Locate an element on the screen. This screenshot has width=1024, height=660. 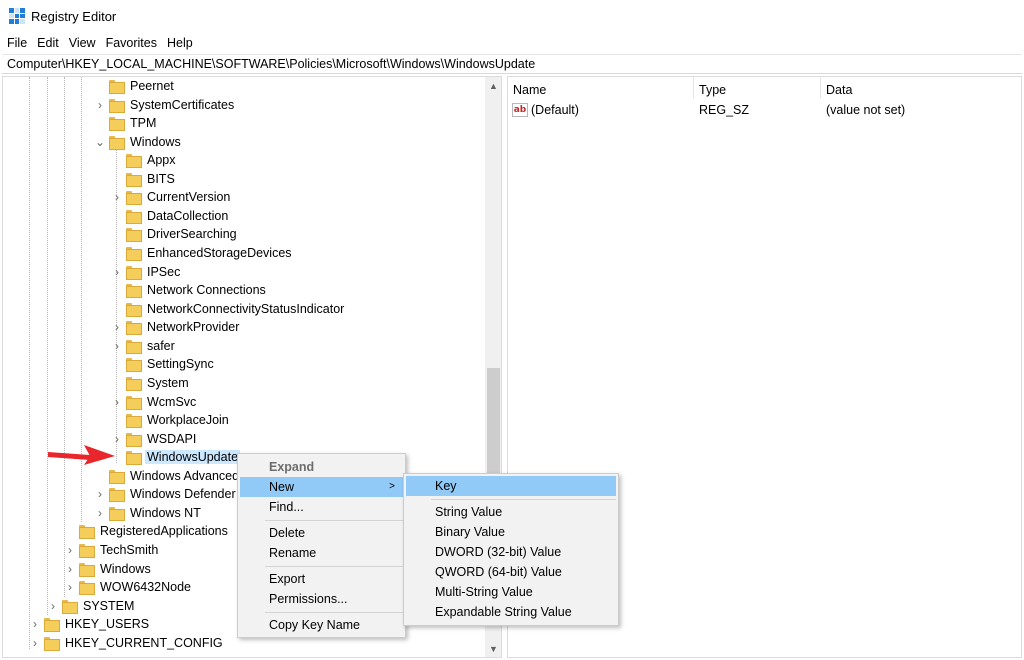
tree-item: › HKEY_CURRENT_CONFIG is located at coordinates (127, 643).